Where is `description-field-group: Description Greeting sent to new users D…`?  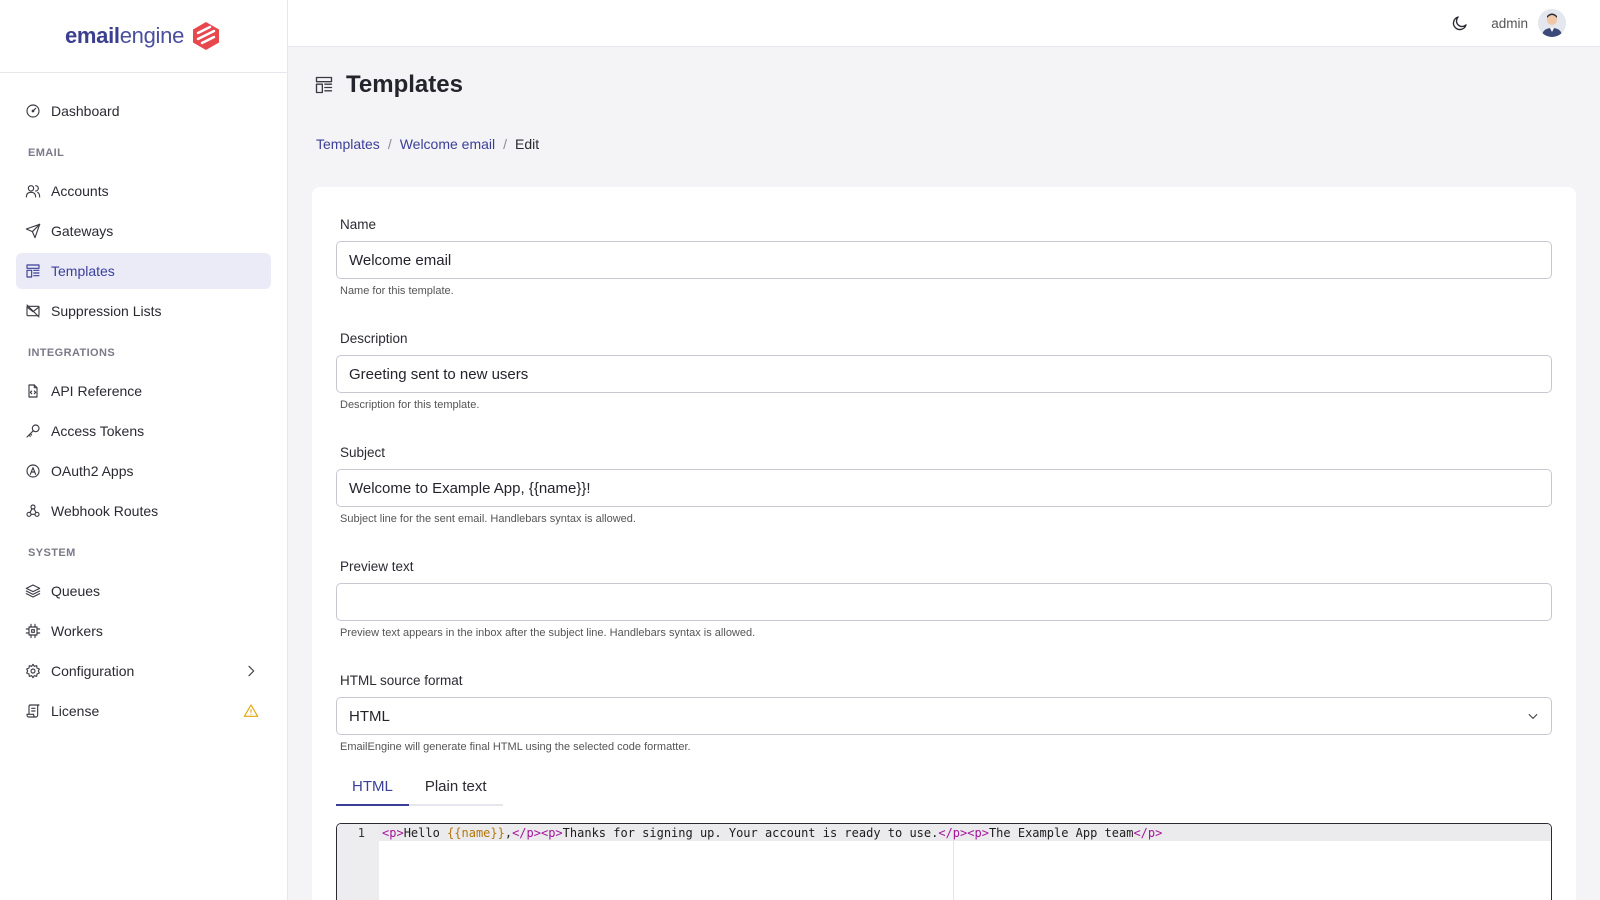 description-field-group: Description Greeting sent to new users D… is located at coordinates (944, 371).